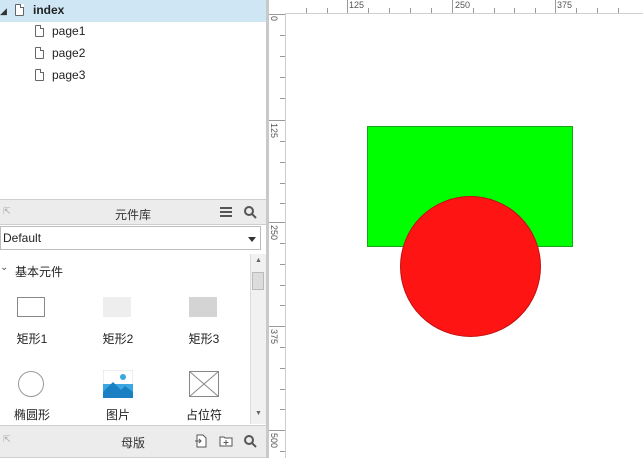 This screenshot has height=458, width=643. Describe the element at coordinates (22, 238) in the screenshot. I see `library-select-value: Default` at that location.